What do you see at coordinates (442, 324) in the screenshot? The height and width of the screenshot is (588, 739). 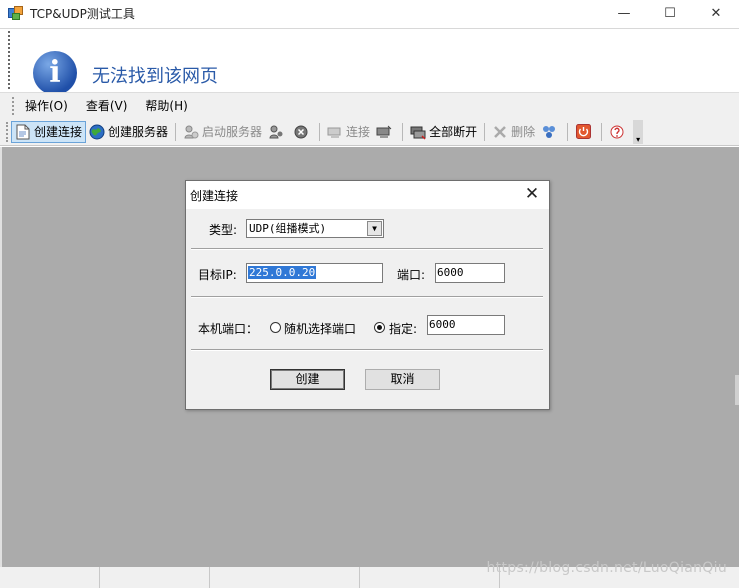 I see `specify-port-value: 6000` at bounding box center [442, 324].